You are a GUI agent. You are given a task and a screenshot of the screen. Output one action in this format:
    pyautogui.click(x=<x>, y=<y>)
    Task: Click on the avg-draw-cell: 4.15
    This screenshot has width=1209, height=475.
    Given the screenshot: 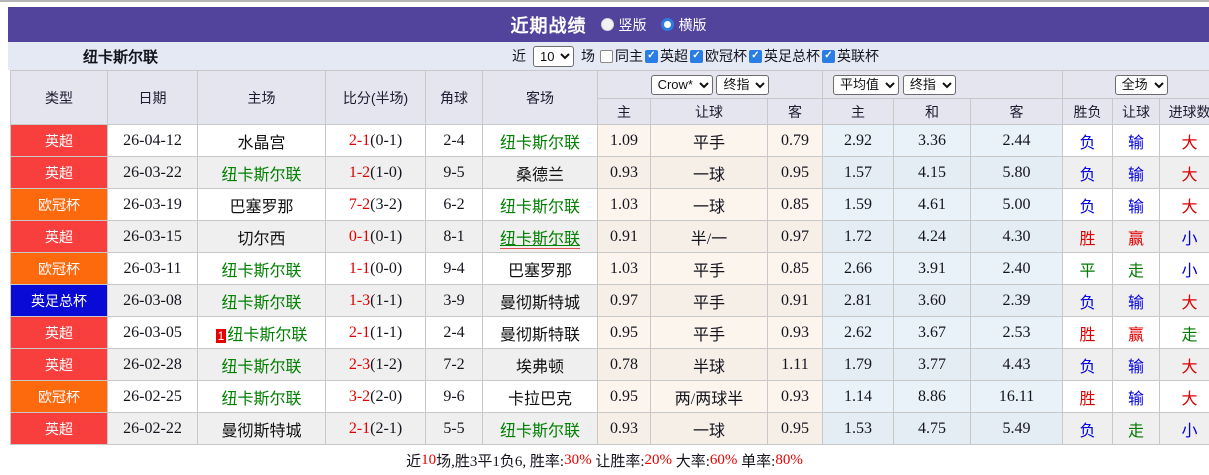 What is the action you would take?
    pyautogui.click(x=932, y=173)
    